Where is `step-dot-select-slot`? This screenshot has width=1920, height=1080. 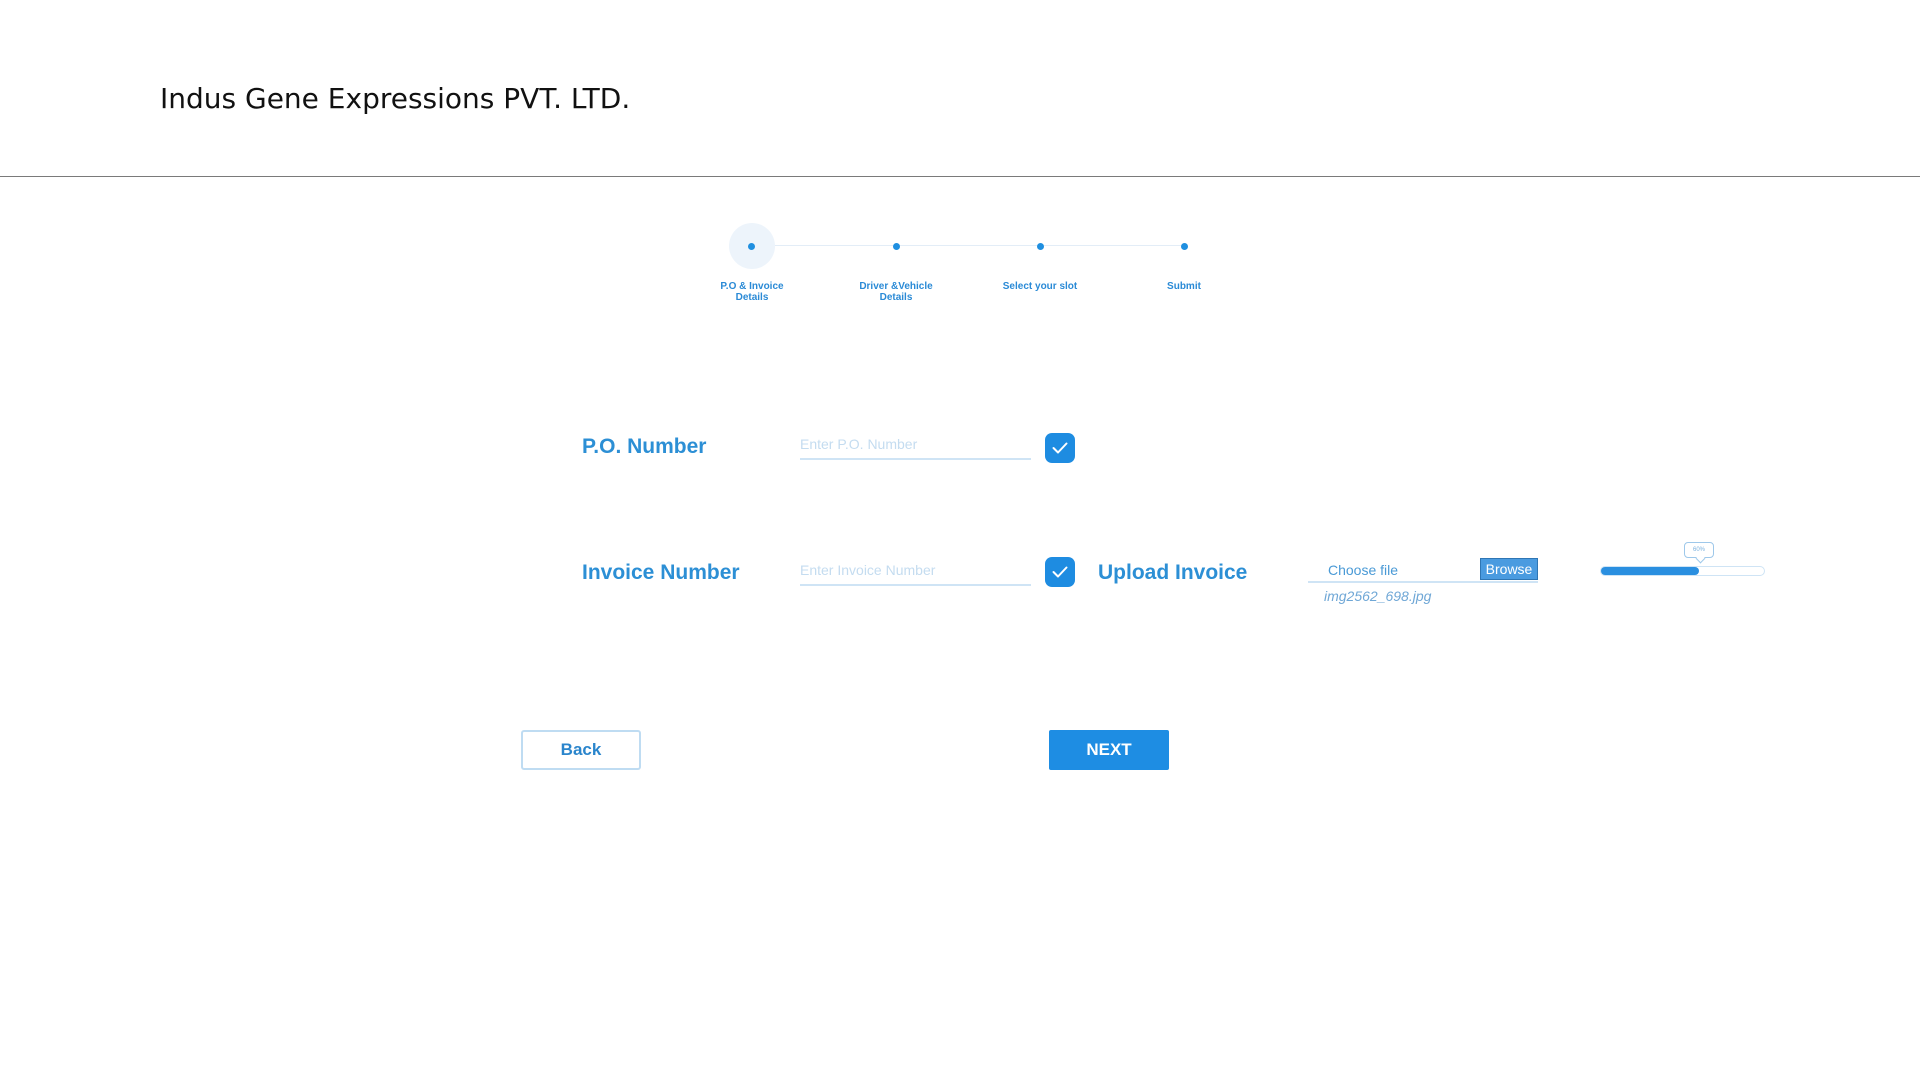 step-dot-select-slot is located at coordinates (1040, 246).